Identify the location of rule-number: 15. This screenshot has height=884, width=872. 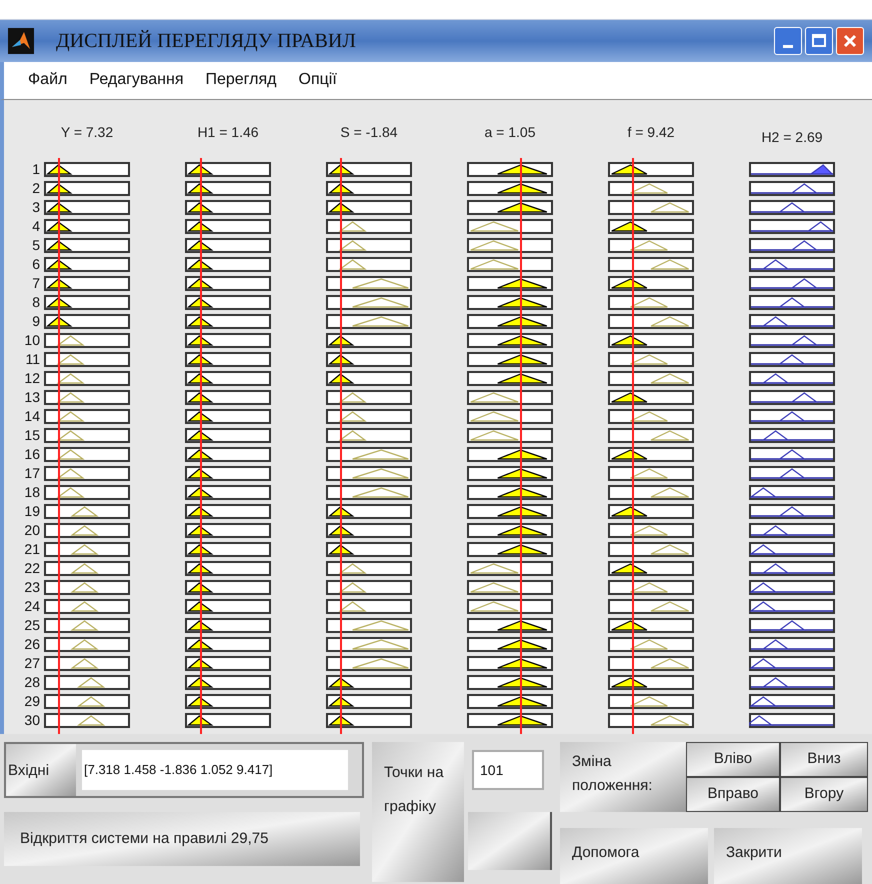
(32, 435).